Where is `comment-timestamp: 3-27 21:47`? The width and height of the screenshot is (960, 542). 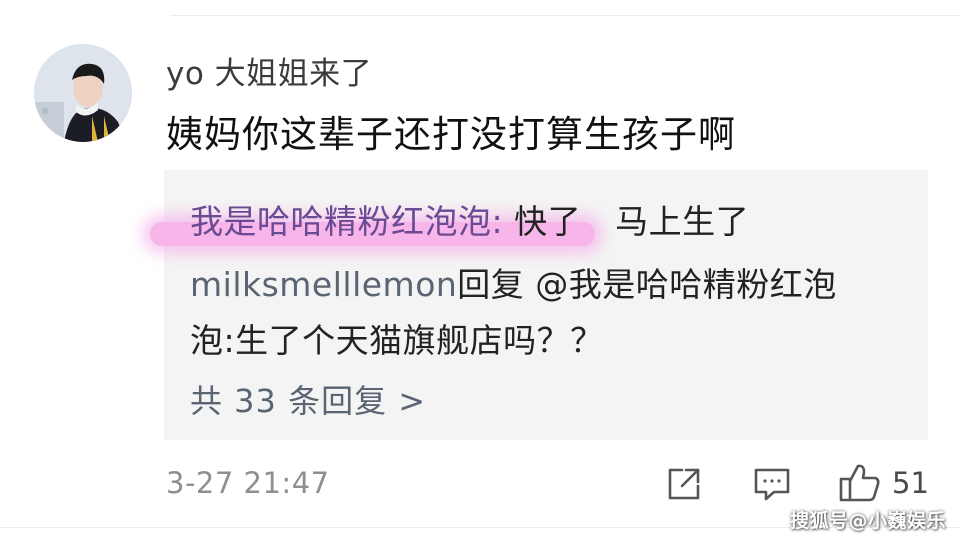
comment-timestamp: 3-27 21:47 is located at coordinates (248, 483).